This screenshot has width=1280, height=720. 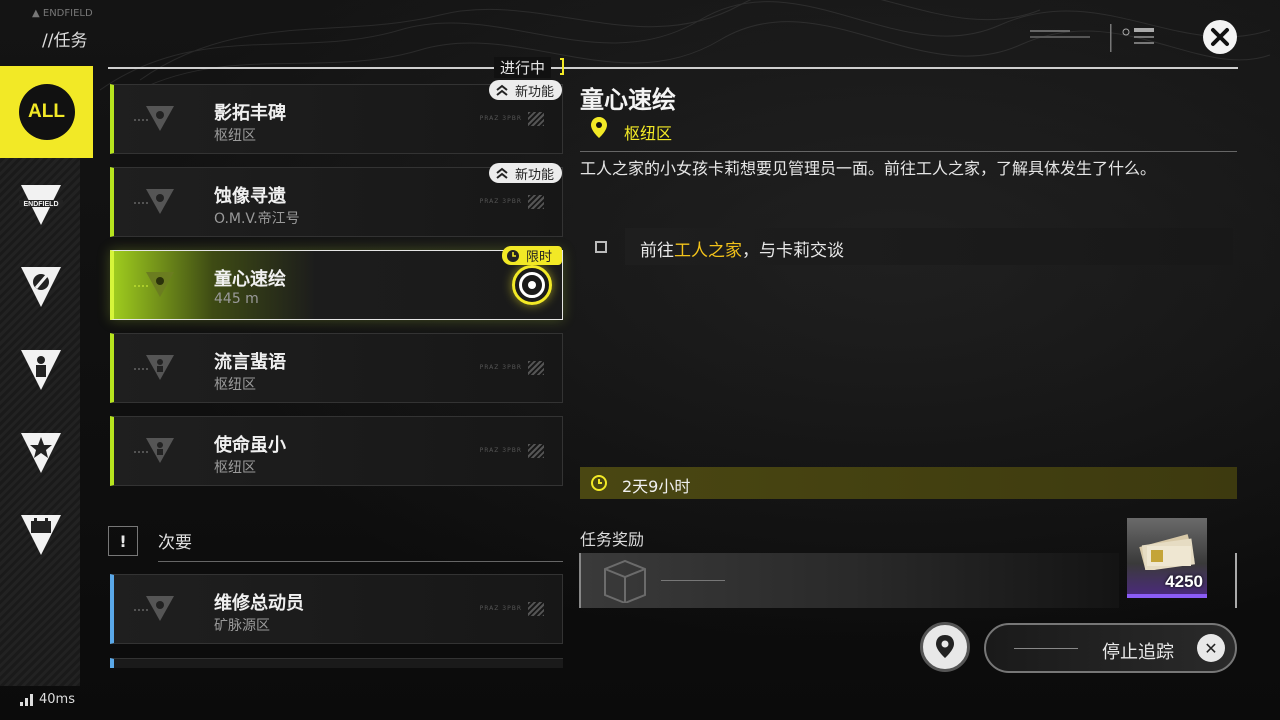 What do you see at coordinates (1046, 648) in the screenshot?
I see `button-decoration-line` at bounding box center [1046, 648].